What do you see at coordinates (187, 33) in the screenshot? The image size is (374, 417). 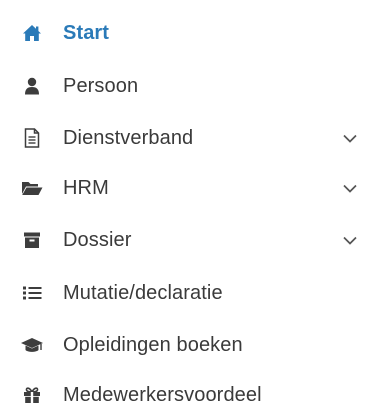 I see `menu-item-start: Start` at bounding box center [187, 33].